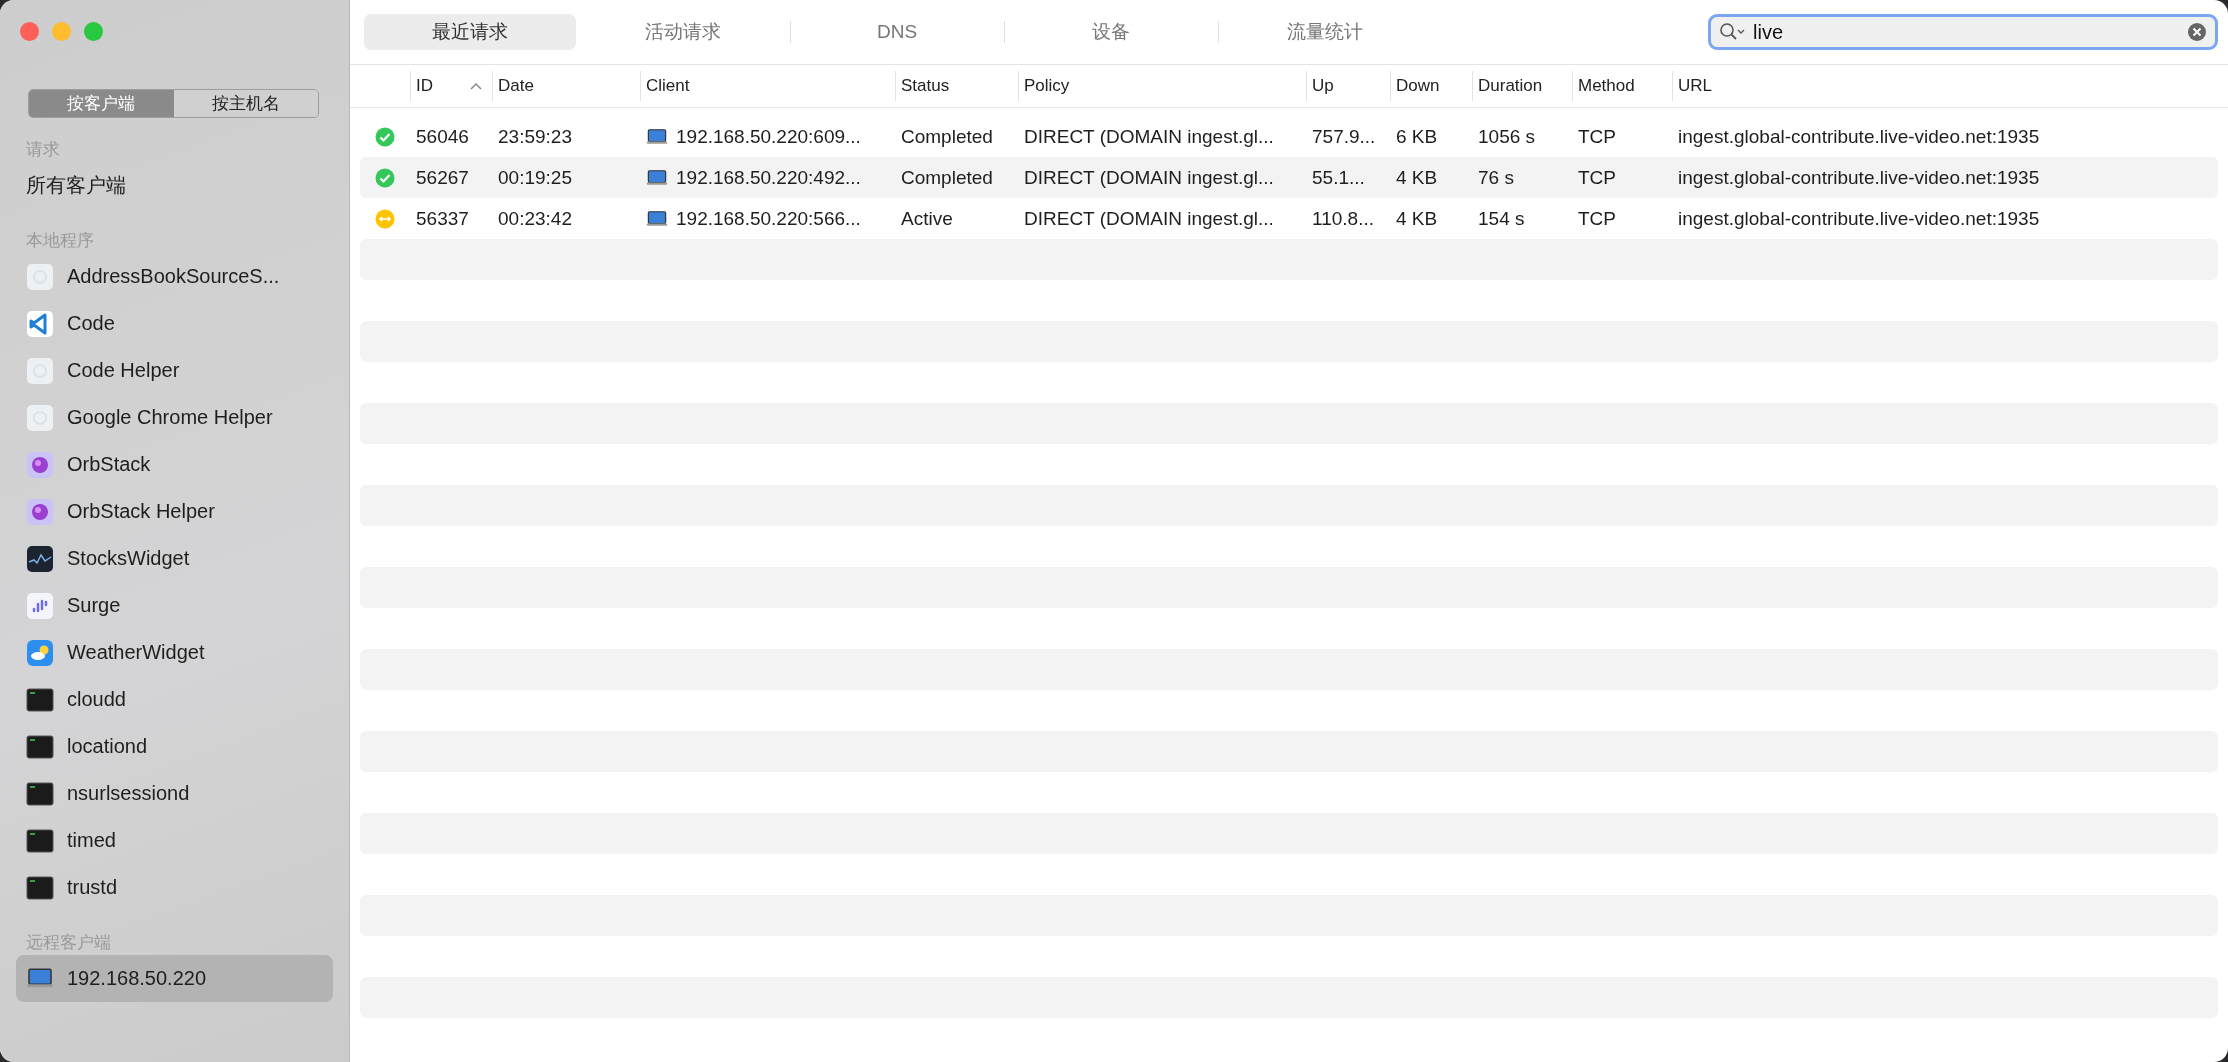  What do you see at coordinates (1289, 177) in the screenshot?
I see `table-row: 56267 00:19:25 192.168.50.220:492... Completed DIRECT (DOMAIN ingest.gl... 55.1... 4 KB 76 s TCP ingest.global-contribute.live-video.net:1935` at bounding box center [1289, 177].